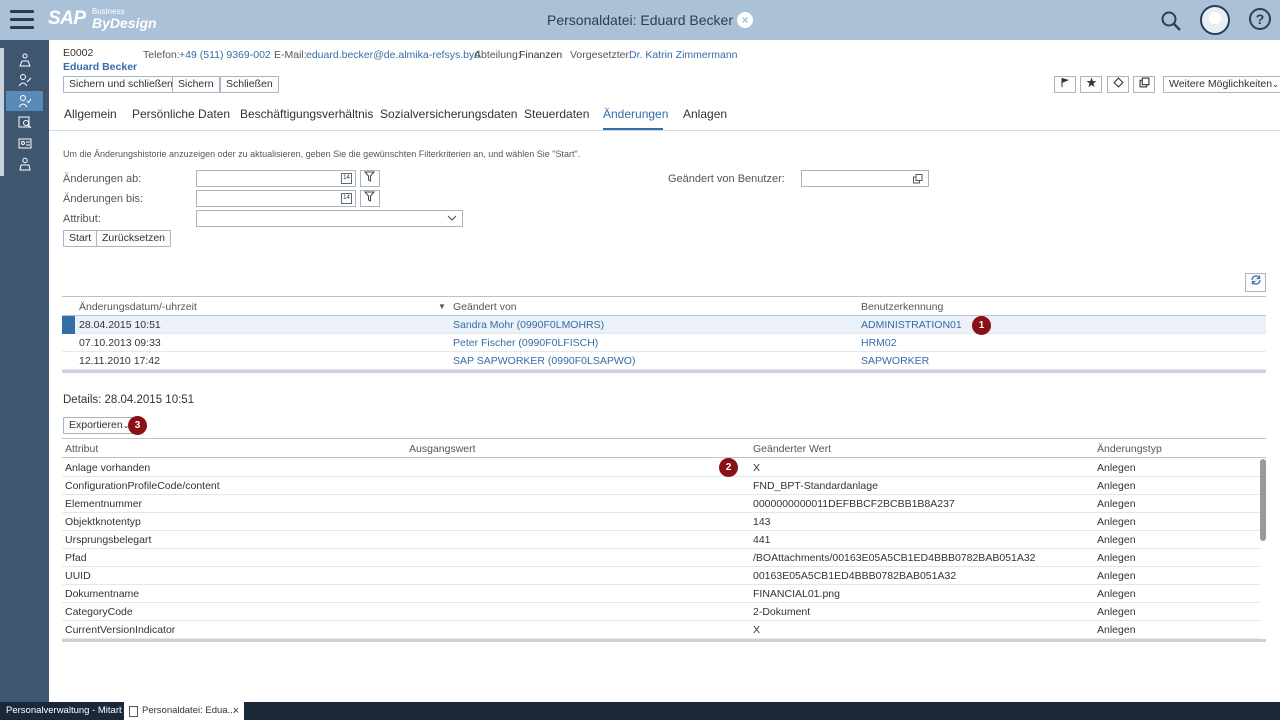  What do you see at coordinates (683, 55) in the screenshot?
I see `manager-link: Dr. Katrin Zimmermann` at bounding box center [683, 55].